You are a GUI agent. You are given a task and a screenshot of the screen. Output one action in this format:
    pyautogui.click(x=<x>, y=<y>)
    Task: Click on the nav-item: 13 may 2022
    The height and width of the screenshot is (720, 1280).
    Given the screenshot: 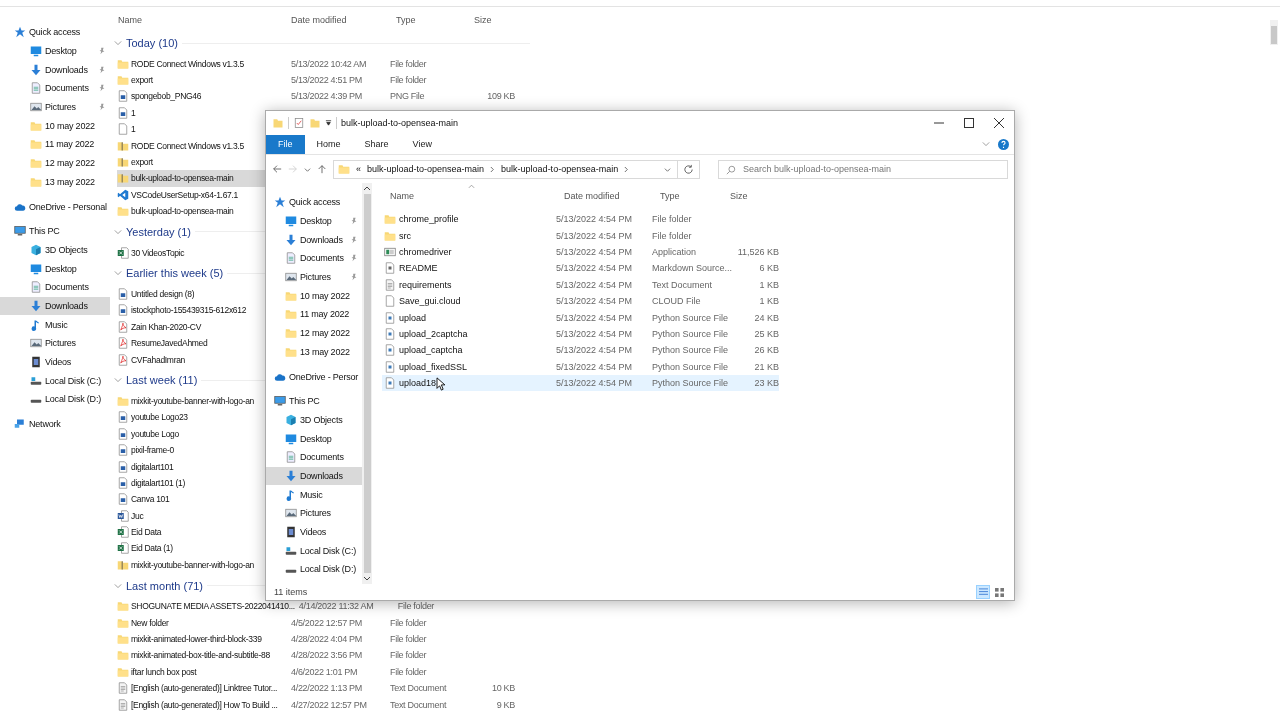 What is the action you would take?
    pyautogui.click(x=314, y=352)
    